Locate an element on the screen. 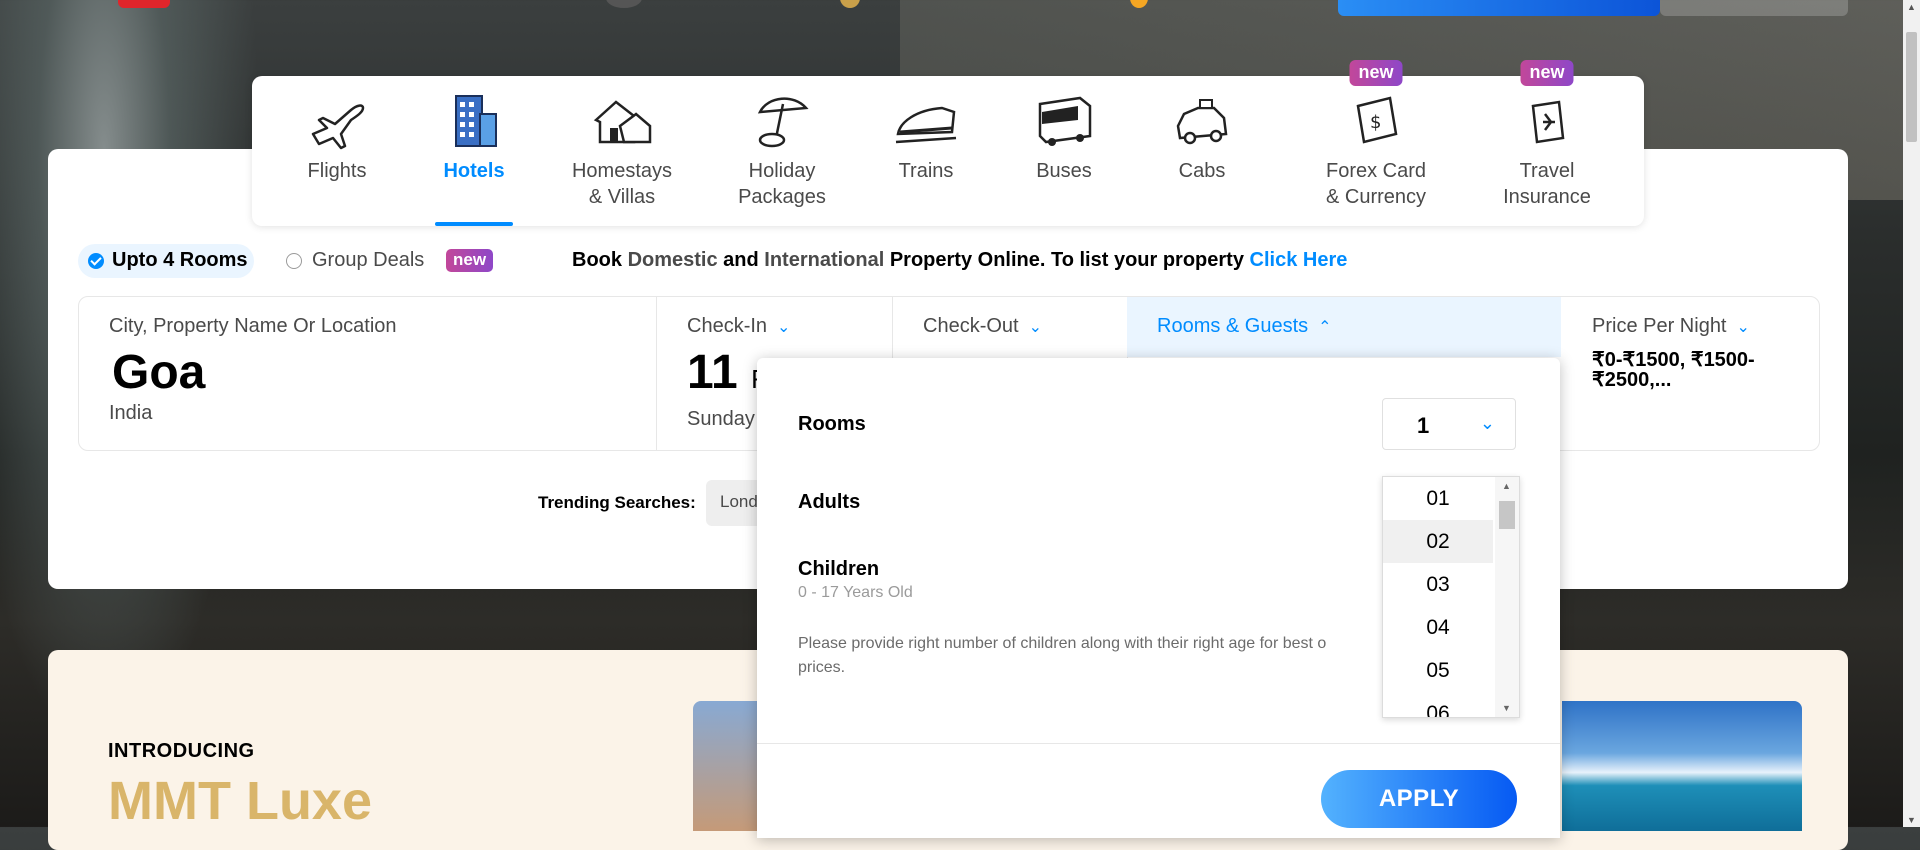 The height and width of the screenshot is (850, 1920). field-label: Check-Out ⌄ is located at coordinates (982, 326).